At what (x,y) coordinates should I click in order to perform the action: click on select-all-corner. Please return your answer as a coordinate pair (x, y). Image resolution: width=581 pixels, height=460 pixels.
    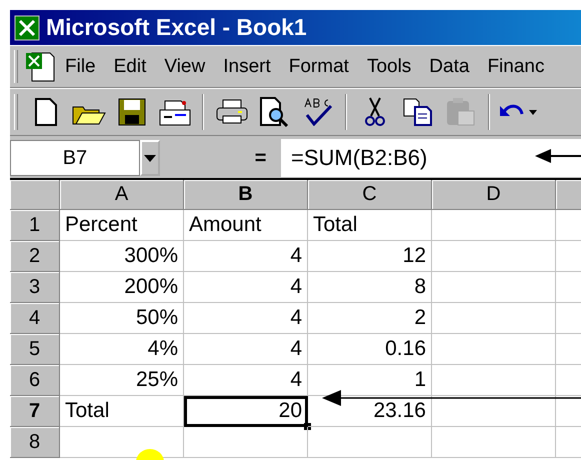
    Looking at the image, I should click on (35, 195).